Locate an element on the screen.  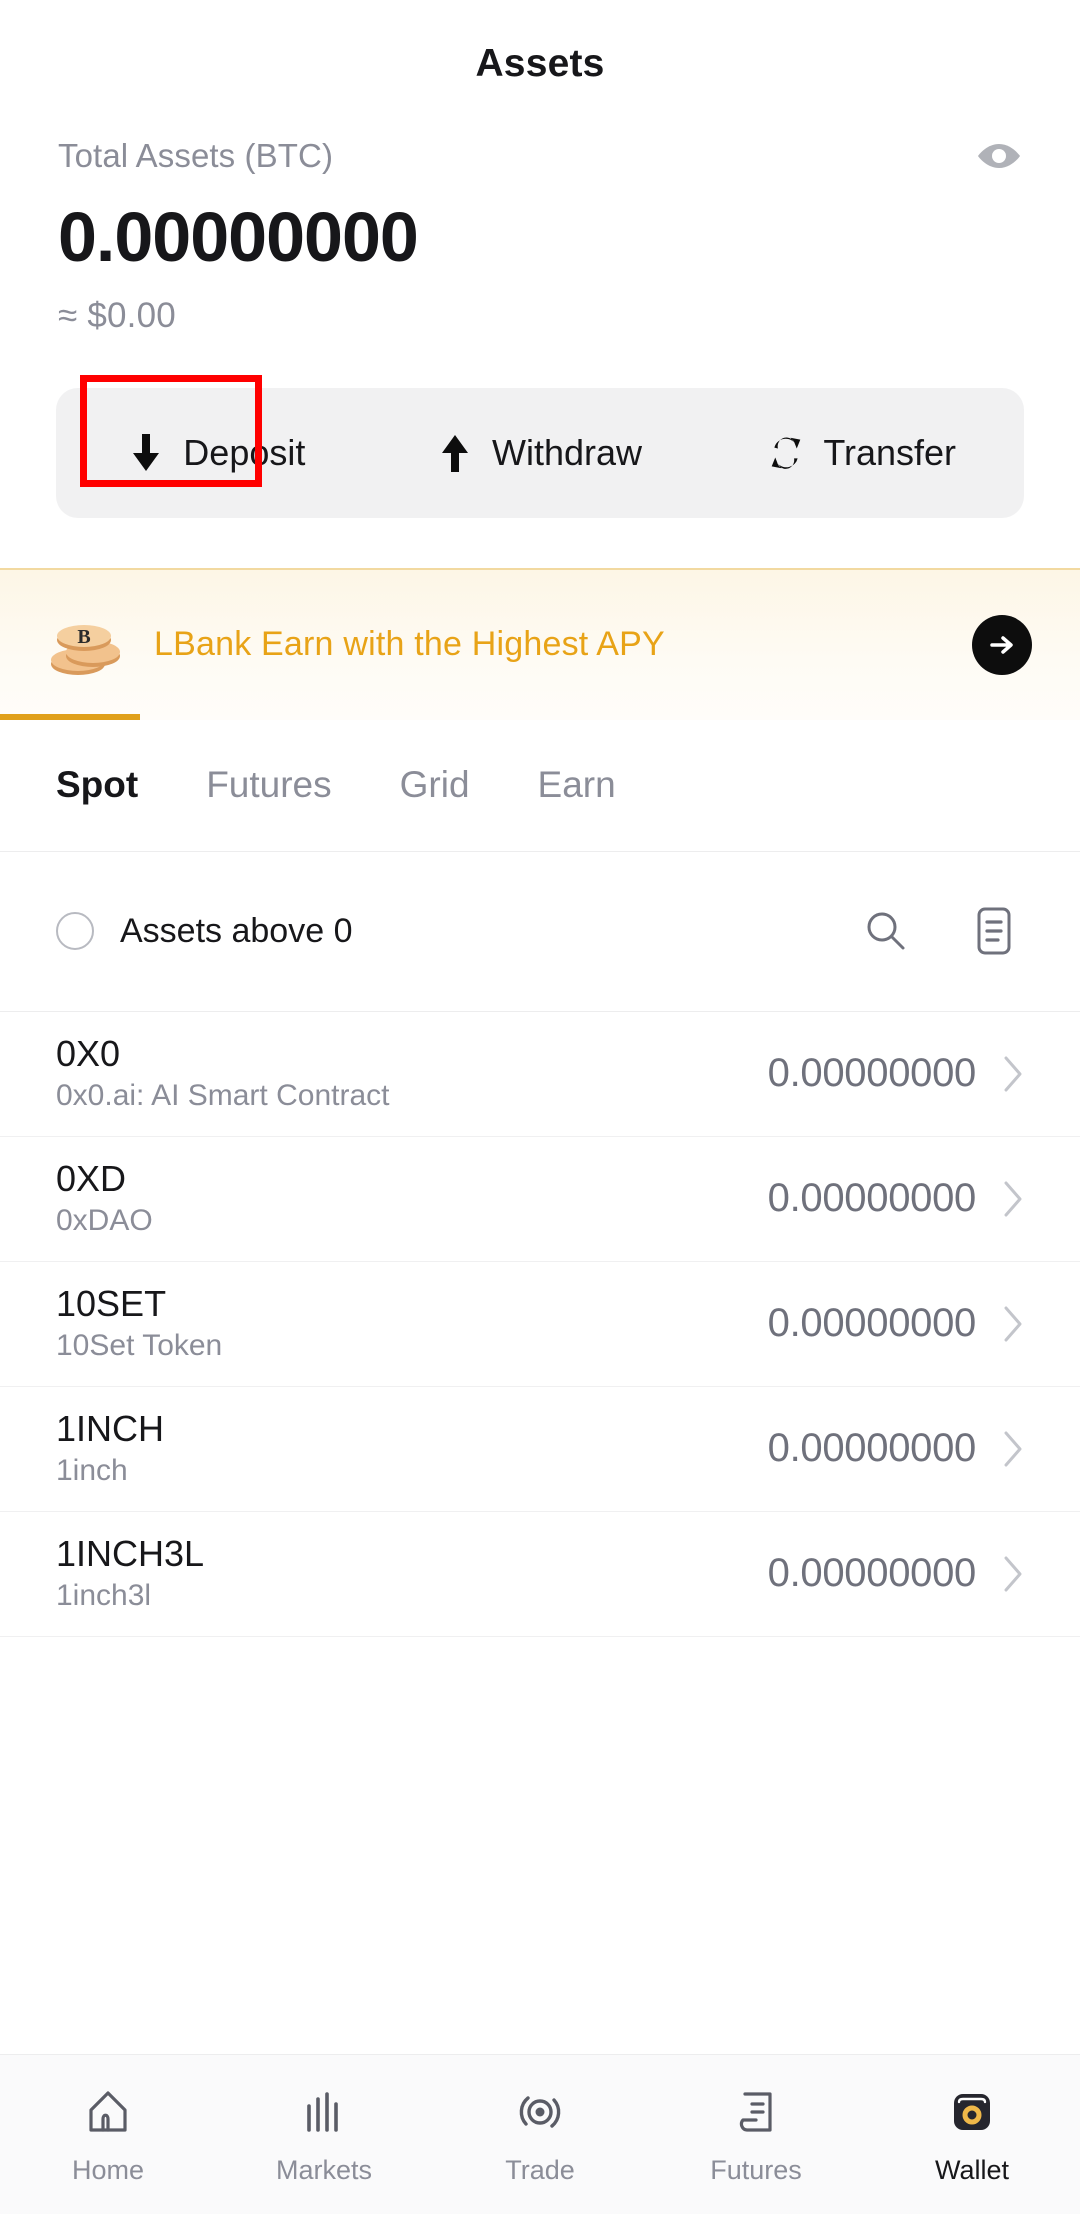
nav-item-trade: Trade is located at coordinates (540, 2134).